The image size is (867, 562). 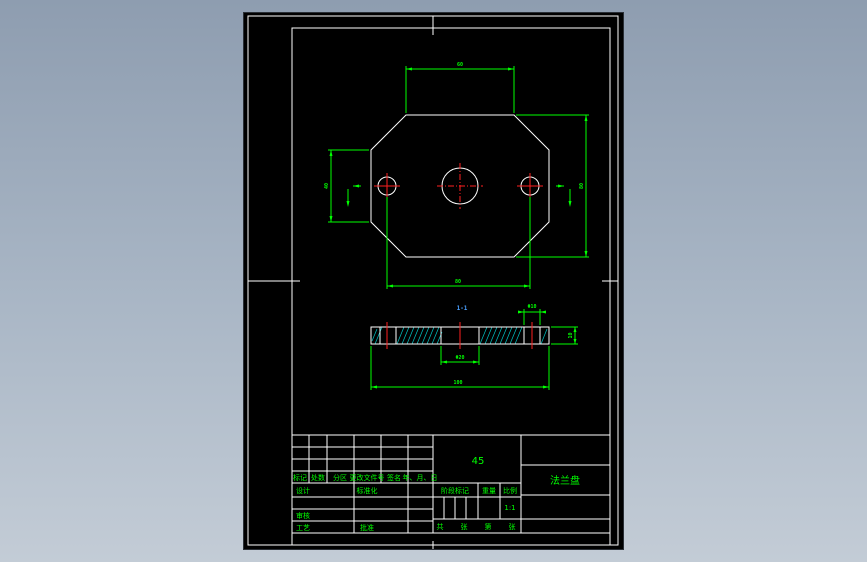 What do you see at coordinates (353, 195) in the screenshot?
I see `section-arrow-left` at bounding box center [353, 195].